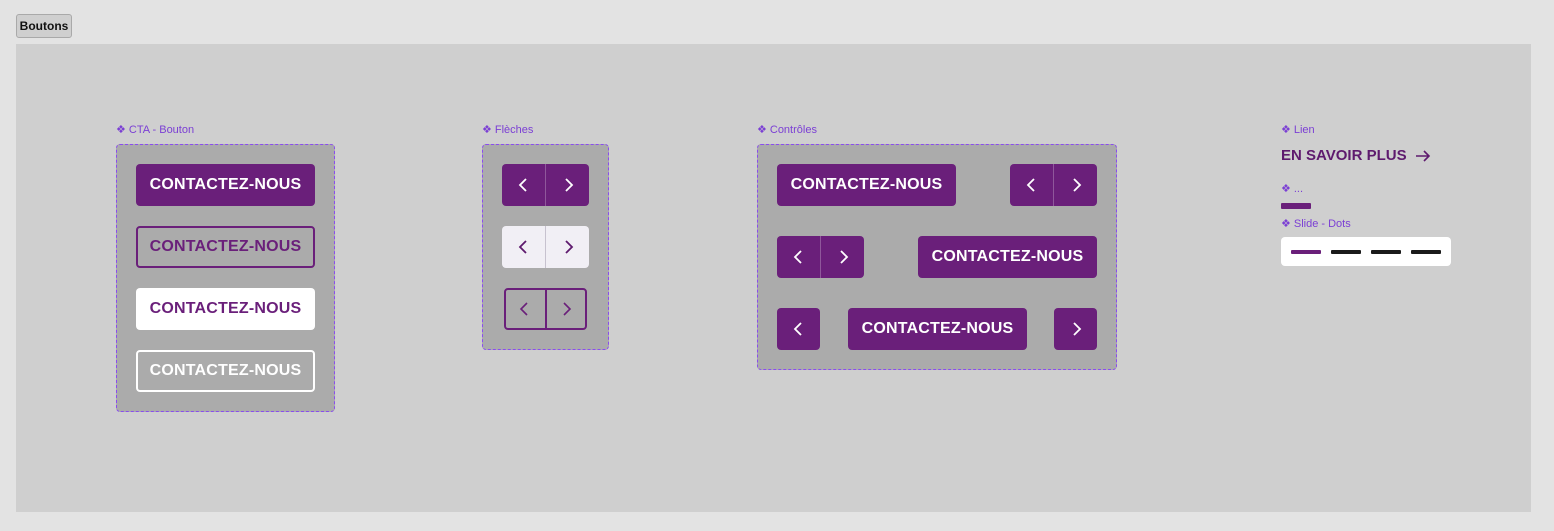 Image resolution: width=1554 pixels, height=531 pixels. I want to click on line-indicator, so click(1296, 206).